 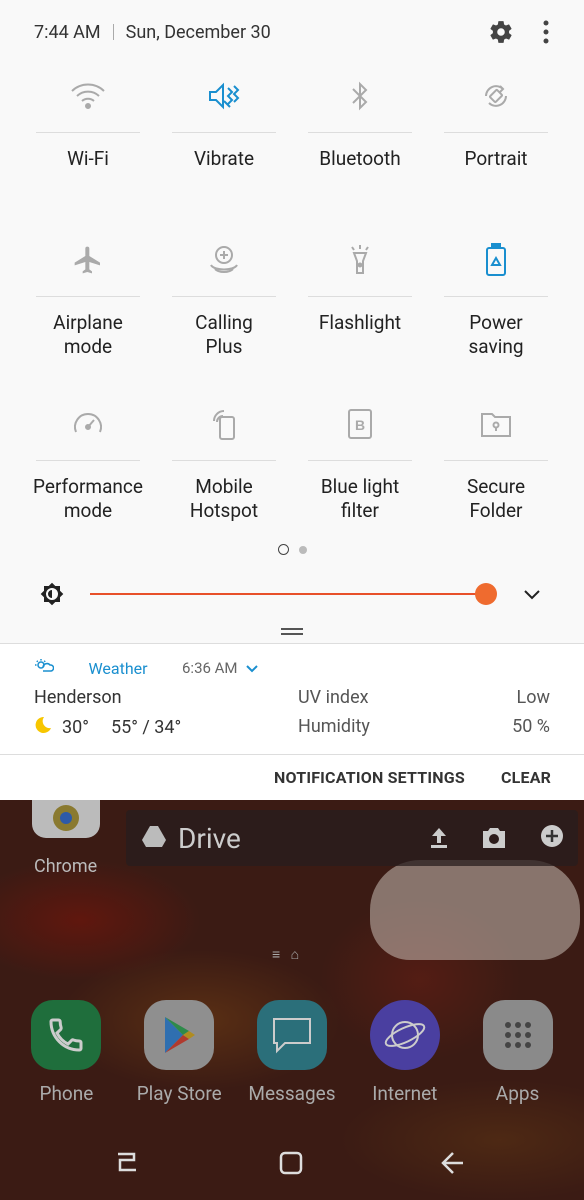 What do you see at coordinates (113, 32) in the screenshot?
I see `separator` at bounding box center [113, 32].